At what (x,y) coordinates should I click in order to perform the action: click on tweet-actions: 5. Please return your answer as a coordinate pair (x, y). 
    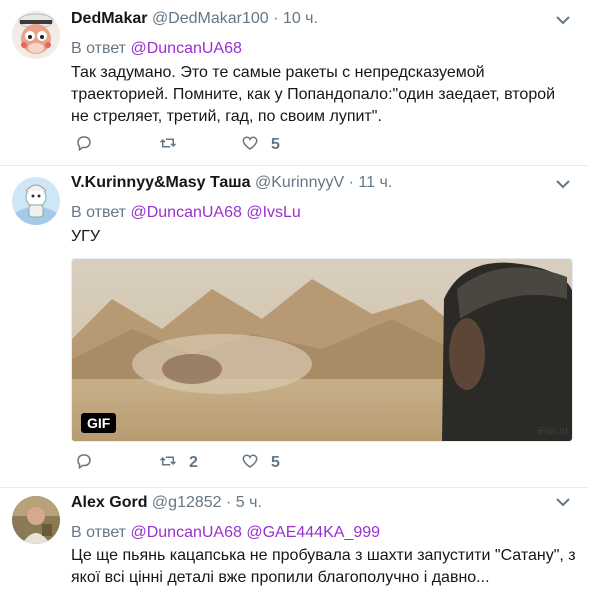
    Looking at the image, I should click on (221, 146).